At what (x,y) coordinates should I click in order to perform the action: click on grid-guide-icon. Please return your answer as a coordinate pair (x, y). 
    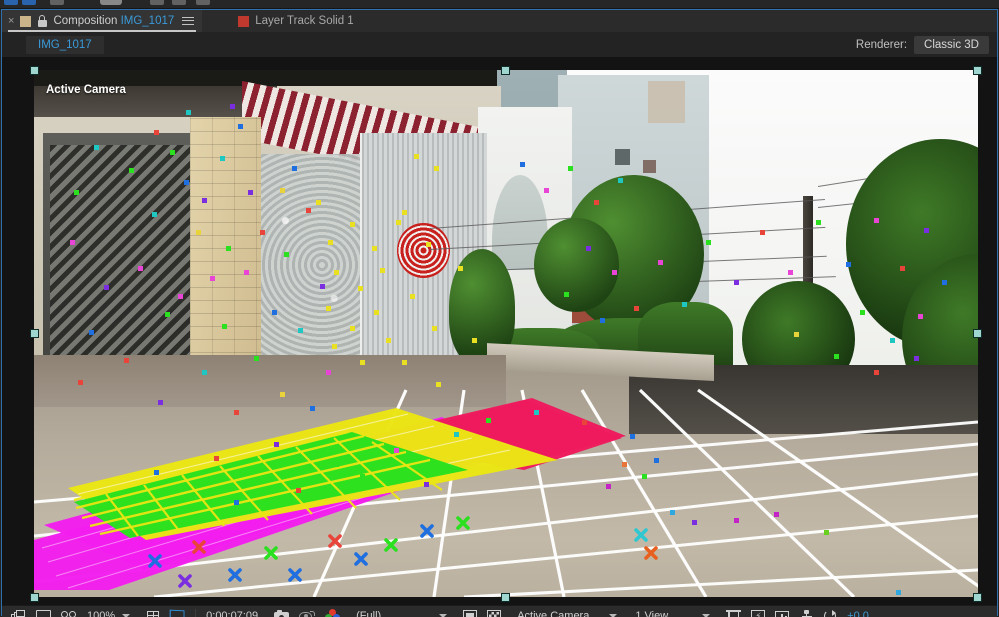
    Looking at the image, I should click on (153, 613).